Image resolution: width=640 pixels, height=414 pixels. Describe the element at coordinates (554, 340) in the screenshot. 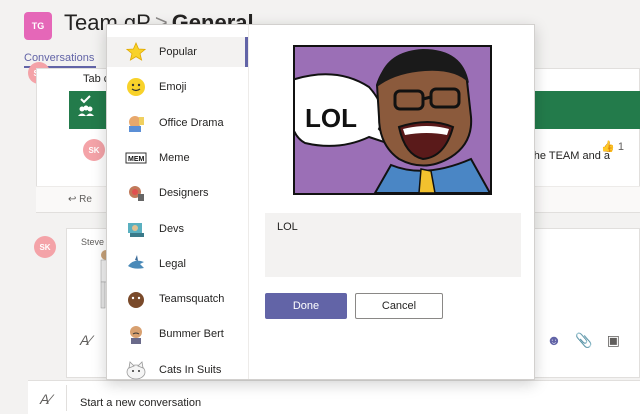

I see `emoji-icon: ☻` at that location.